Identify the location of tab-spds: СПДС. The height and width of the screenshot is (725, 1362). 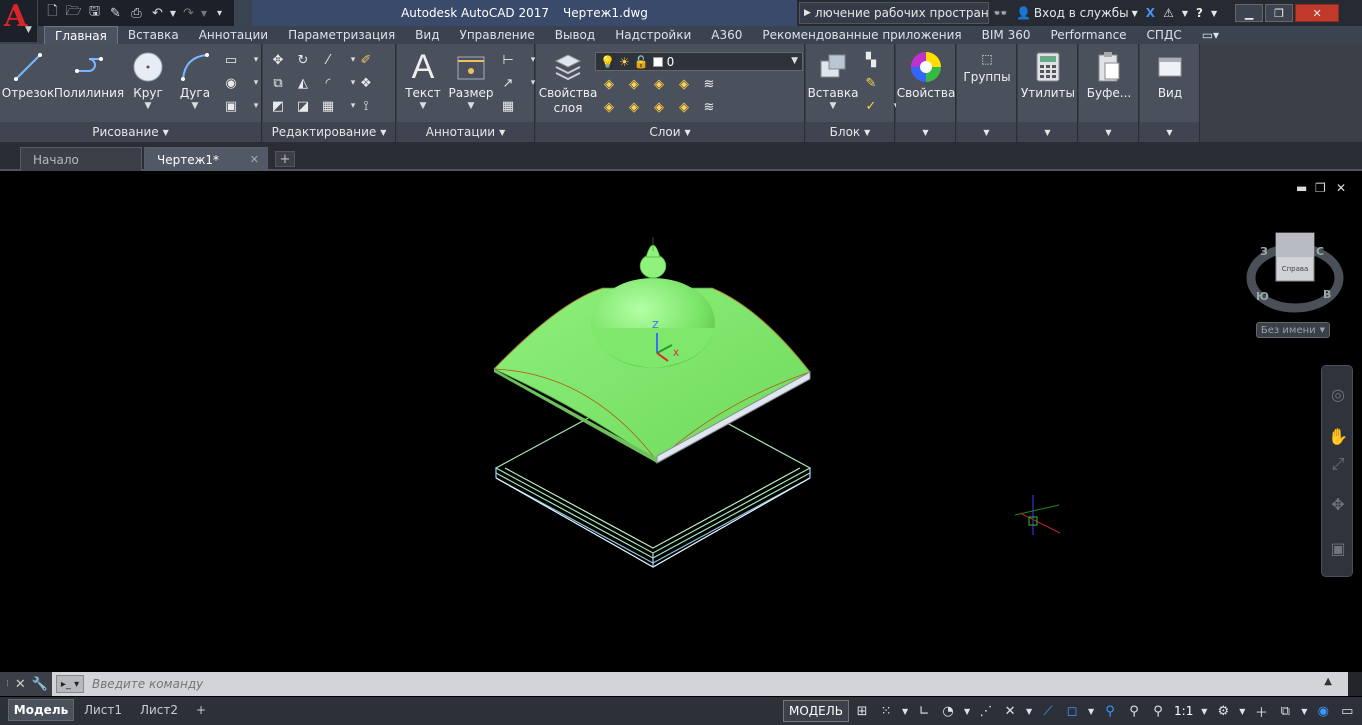
(1164, 35).